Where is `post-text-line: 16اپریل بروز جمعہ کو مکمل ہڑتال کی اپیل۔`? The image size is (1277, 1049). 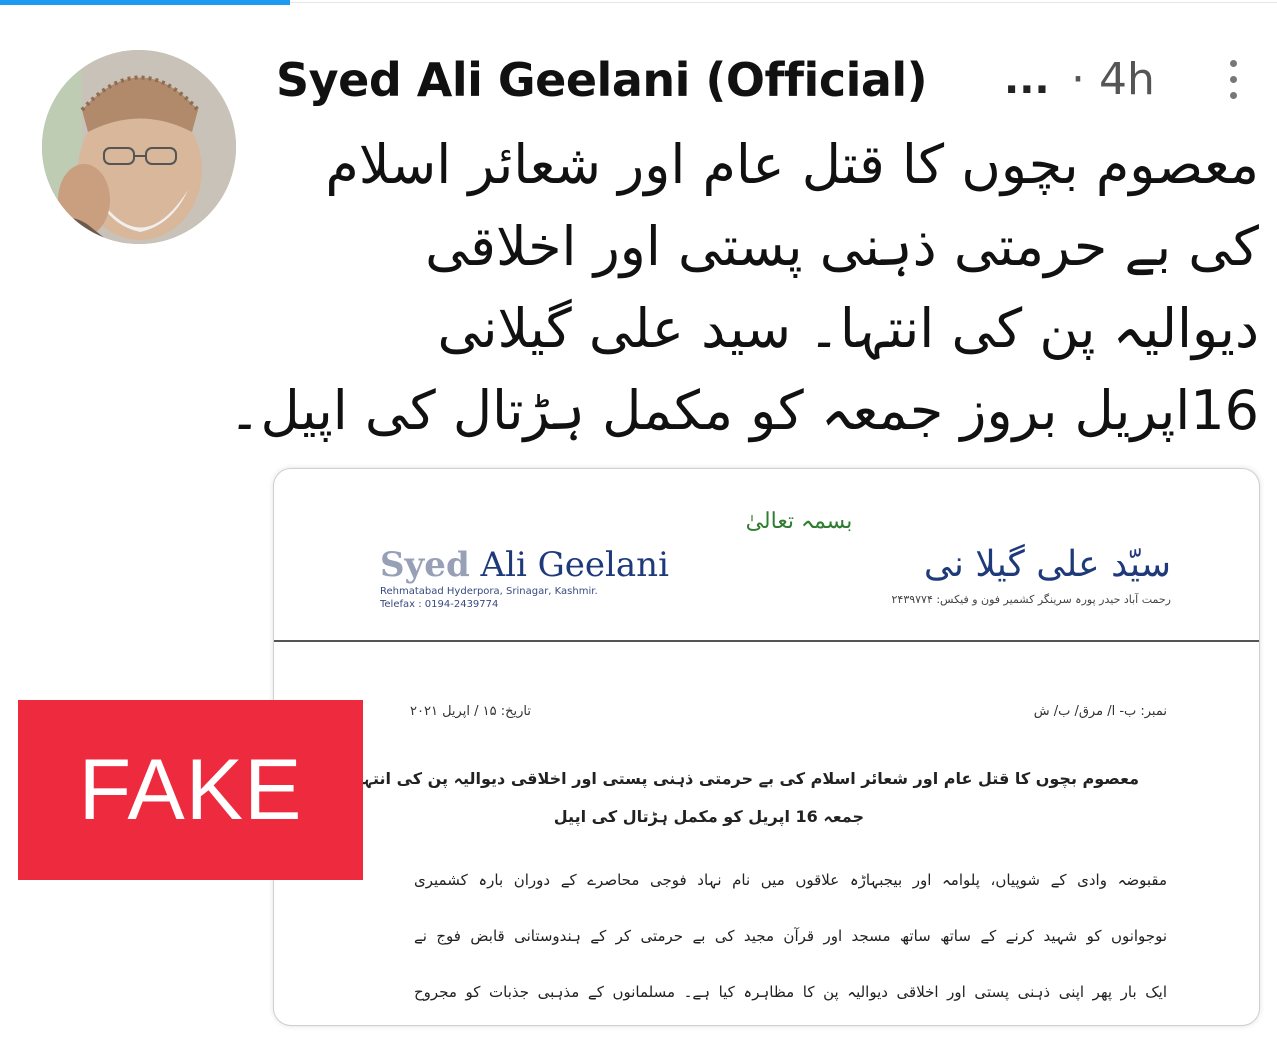
post-text-line: 16اپریل بروز جمعہ کو مکمل ہڑتال کی اپیل۔ is located at coordinates (743, 410).